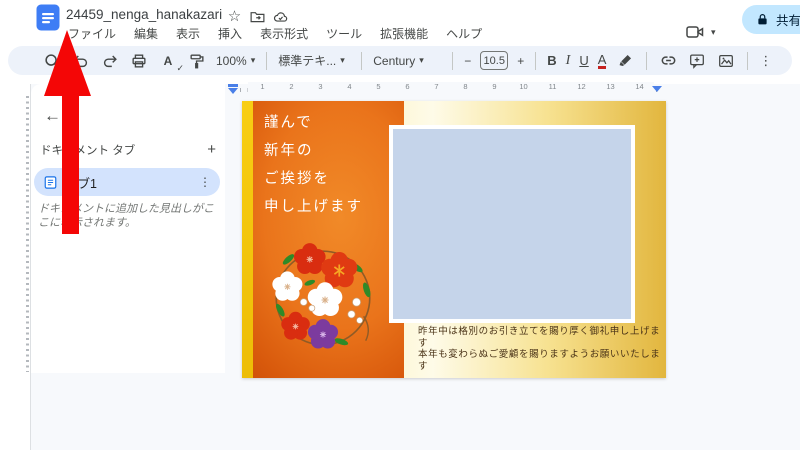 The height and width of the screenshot is (450, 800). I want to click on font-family-control: Century ▾, so click(407, 61).